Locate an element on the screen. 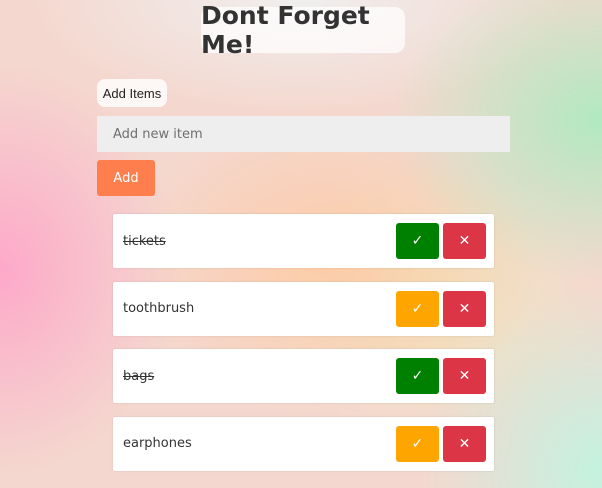 The height and width of the screenshot is (488, 602). add-items-label: Add Items is located at coordinates (132, 93).